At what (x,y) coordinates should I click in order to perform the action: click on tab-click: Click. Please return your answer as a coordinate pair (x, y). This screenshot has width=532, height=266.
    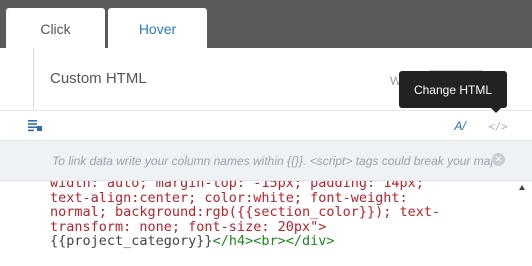
    Looking at the image, I should click on (55, 28).